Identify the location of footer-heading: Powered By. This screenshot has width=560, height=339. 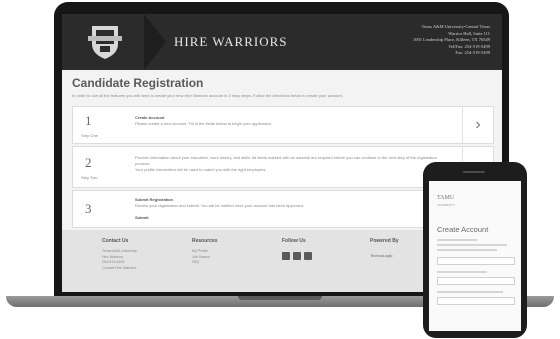
(384, 241).